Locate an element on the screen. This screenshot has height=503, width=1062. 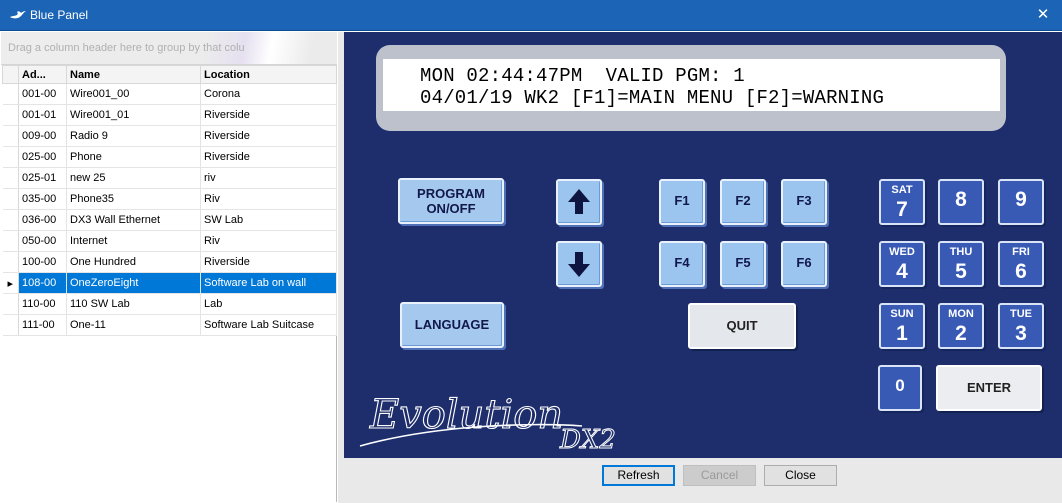
num-2-mon-key: MON 2 is located at coordinates (961, 326).